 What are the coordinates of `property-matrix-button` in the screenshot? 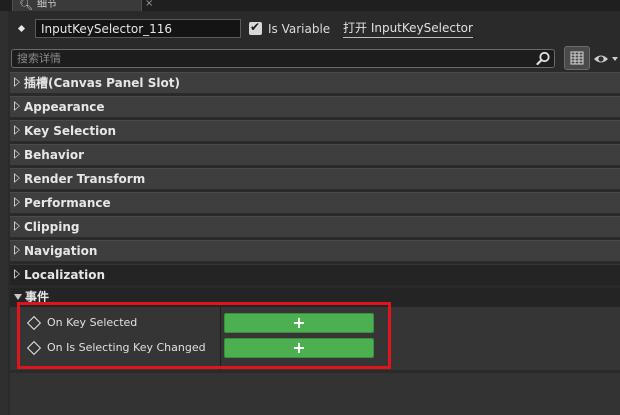 It's located at (577, 58).